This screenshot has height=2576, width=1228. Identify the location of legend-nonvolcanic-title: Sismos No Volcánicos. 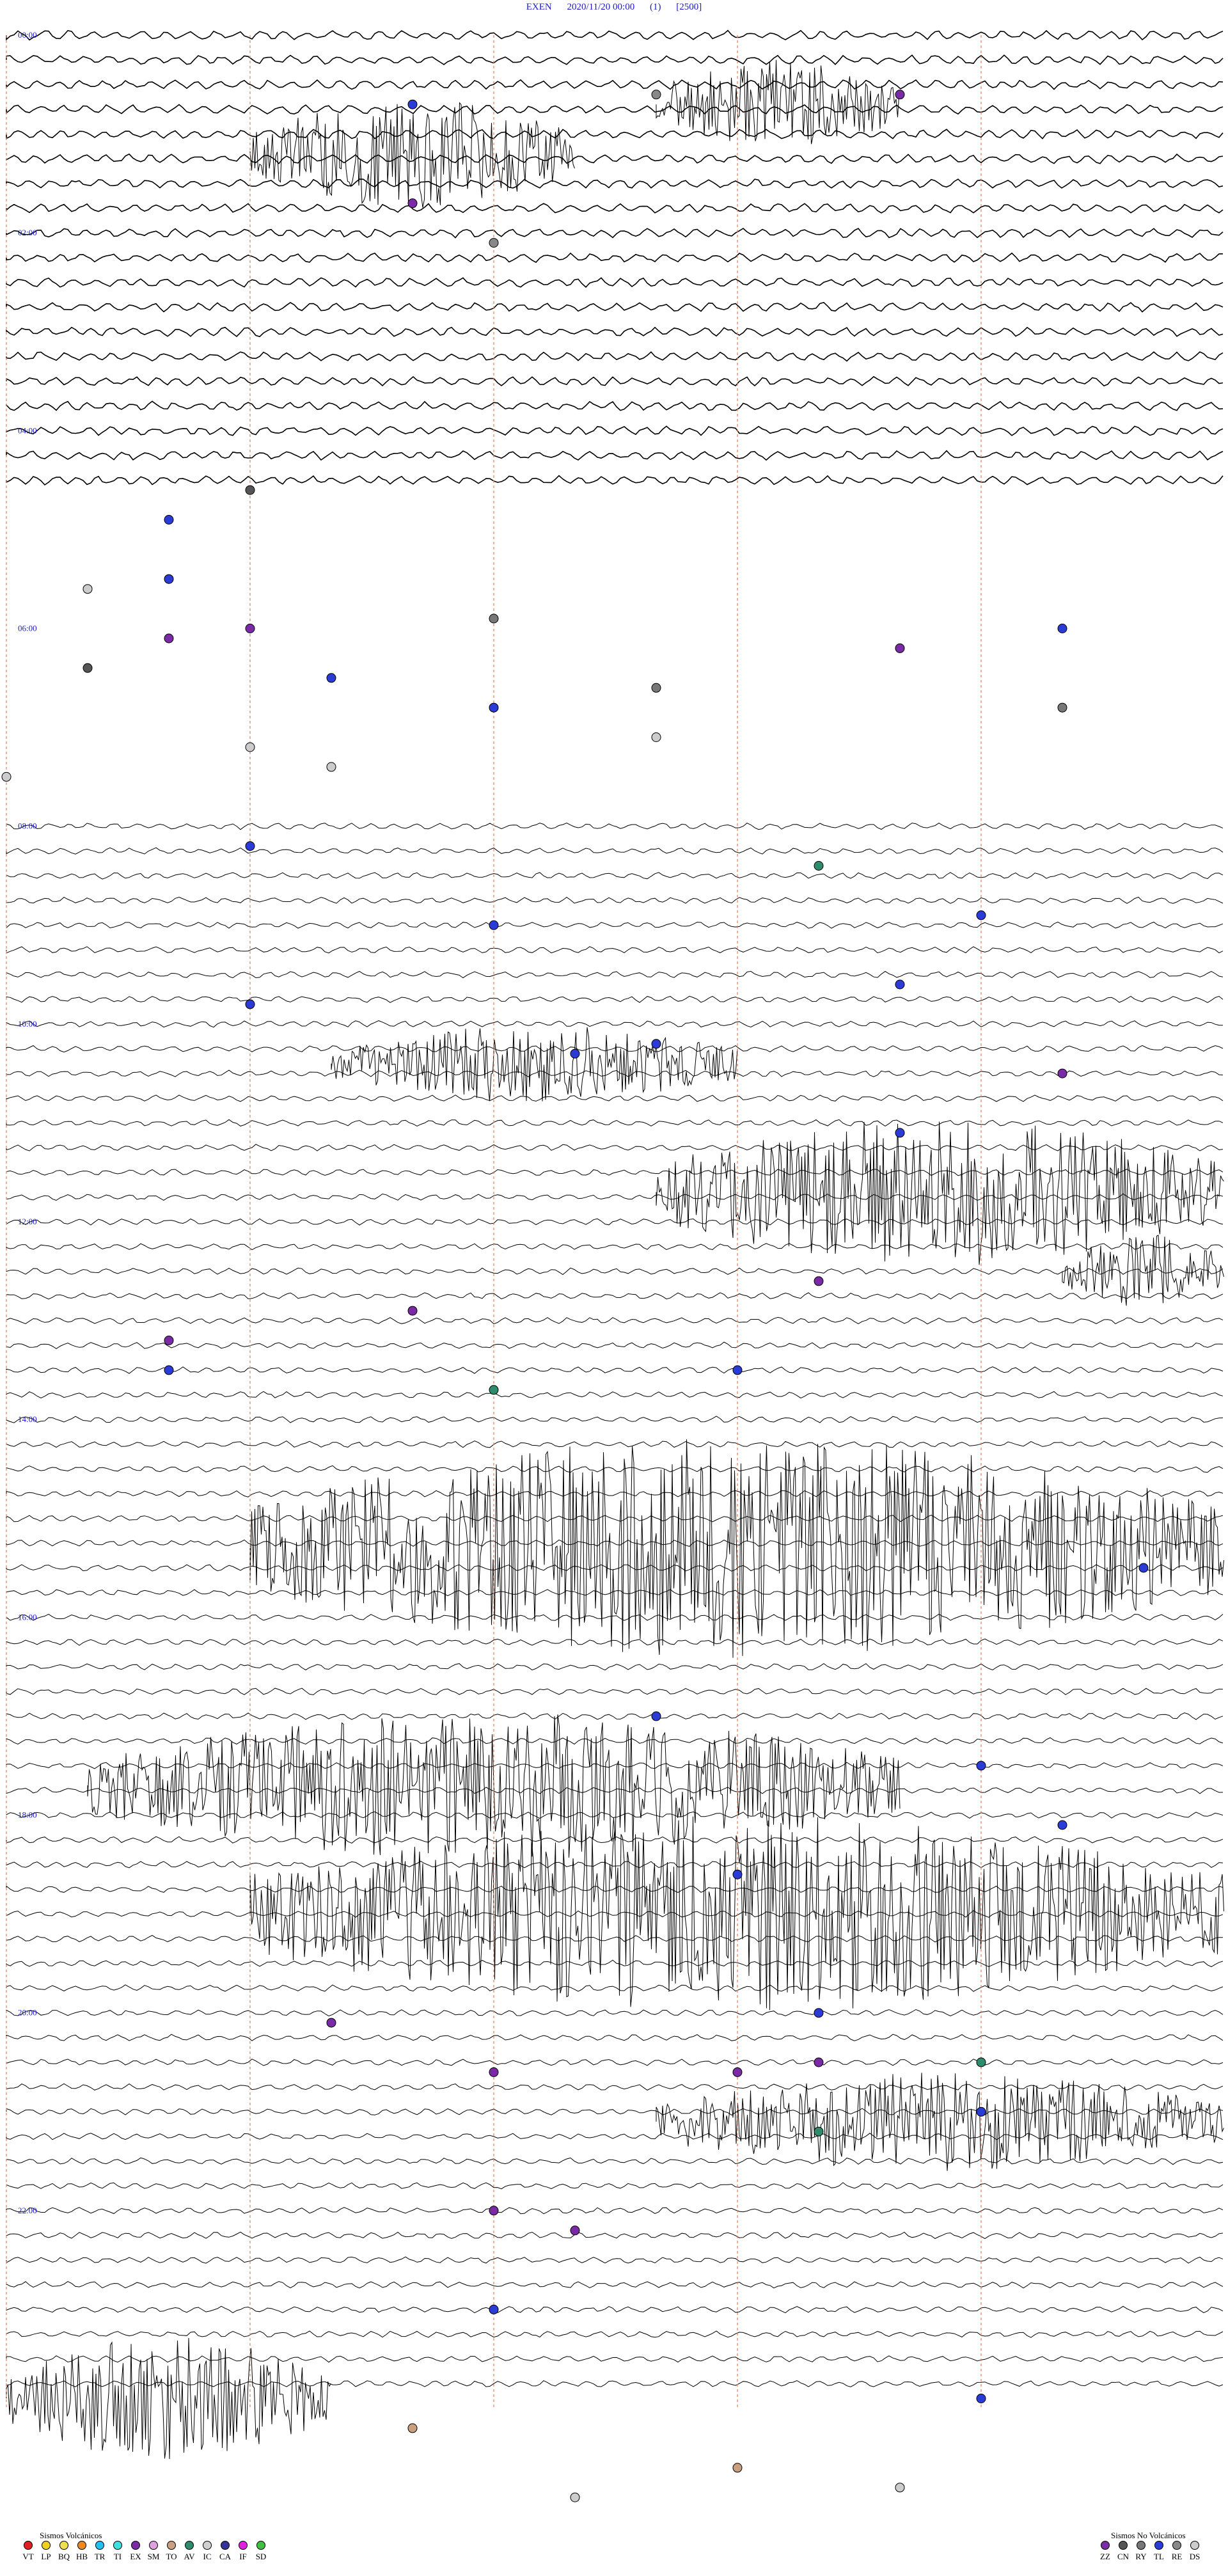
(1148, 2535).